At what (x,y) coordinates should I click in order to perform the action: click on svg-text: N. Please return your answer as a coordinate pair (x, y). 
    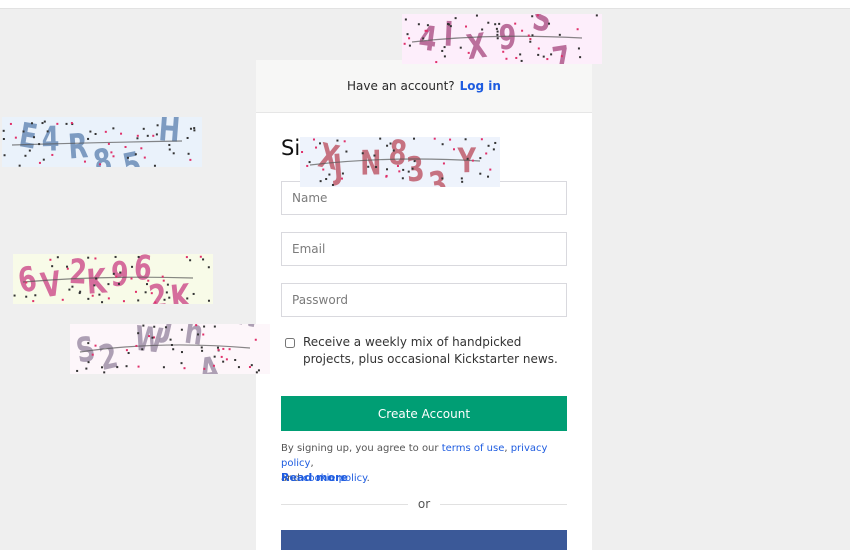
    Looking at the image, I should click on (371, 164).